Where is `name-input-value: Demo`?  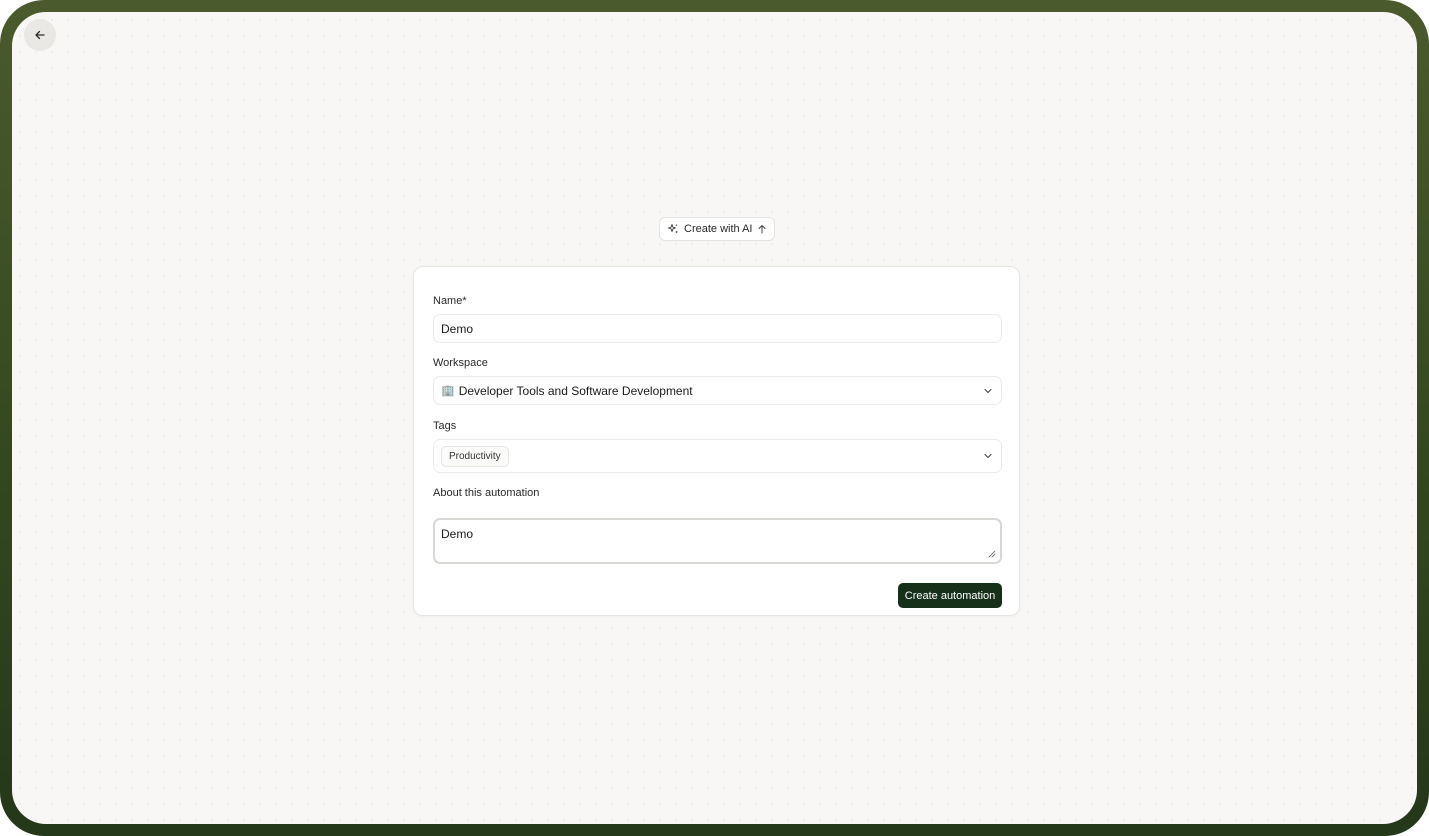 name-input-value: Demo is located at coordinates (457, 328).